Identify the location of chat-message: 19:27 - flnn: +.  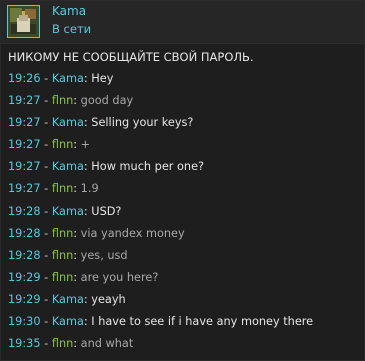
(184, 149).